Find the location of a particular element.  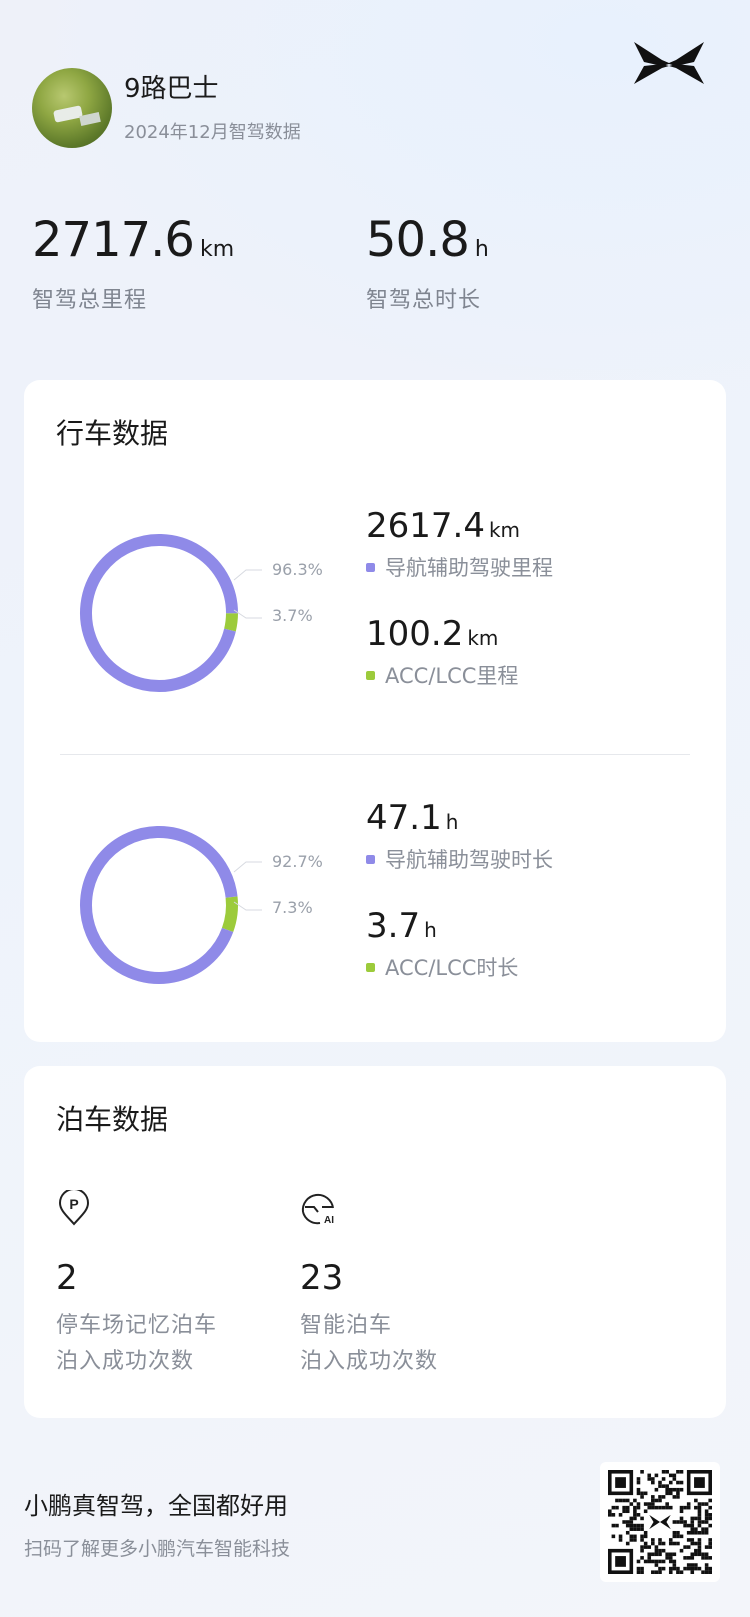

acc-duration-metric: 3.7 h ACC/LCC时长 is located at coordinates (442, 944).